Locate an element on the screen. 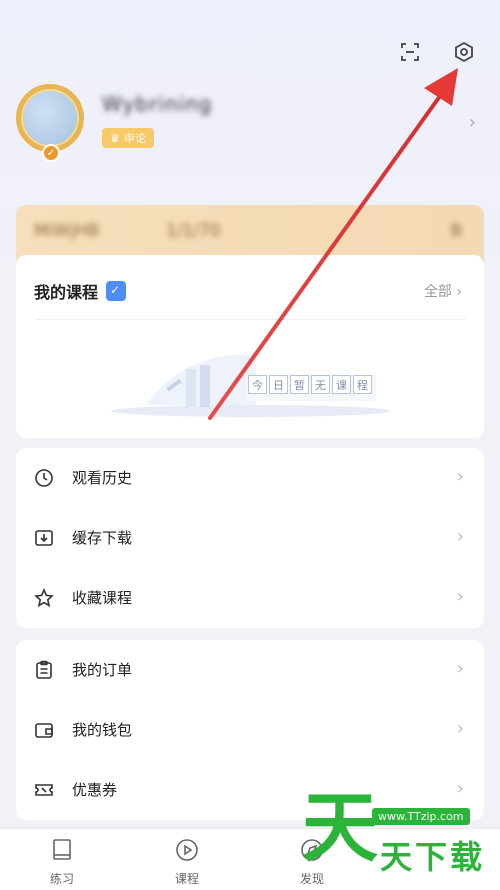 This screenshot has width=500, height=890. empty-char: 暂 is located at coordinates (299, 384).